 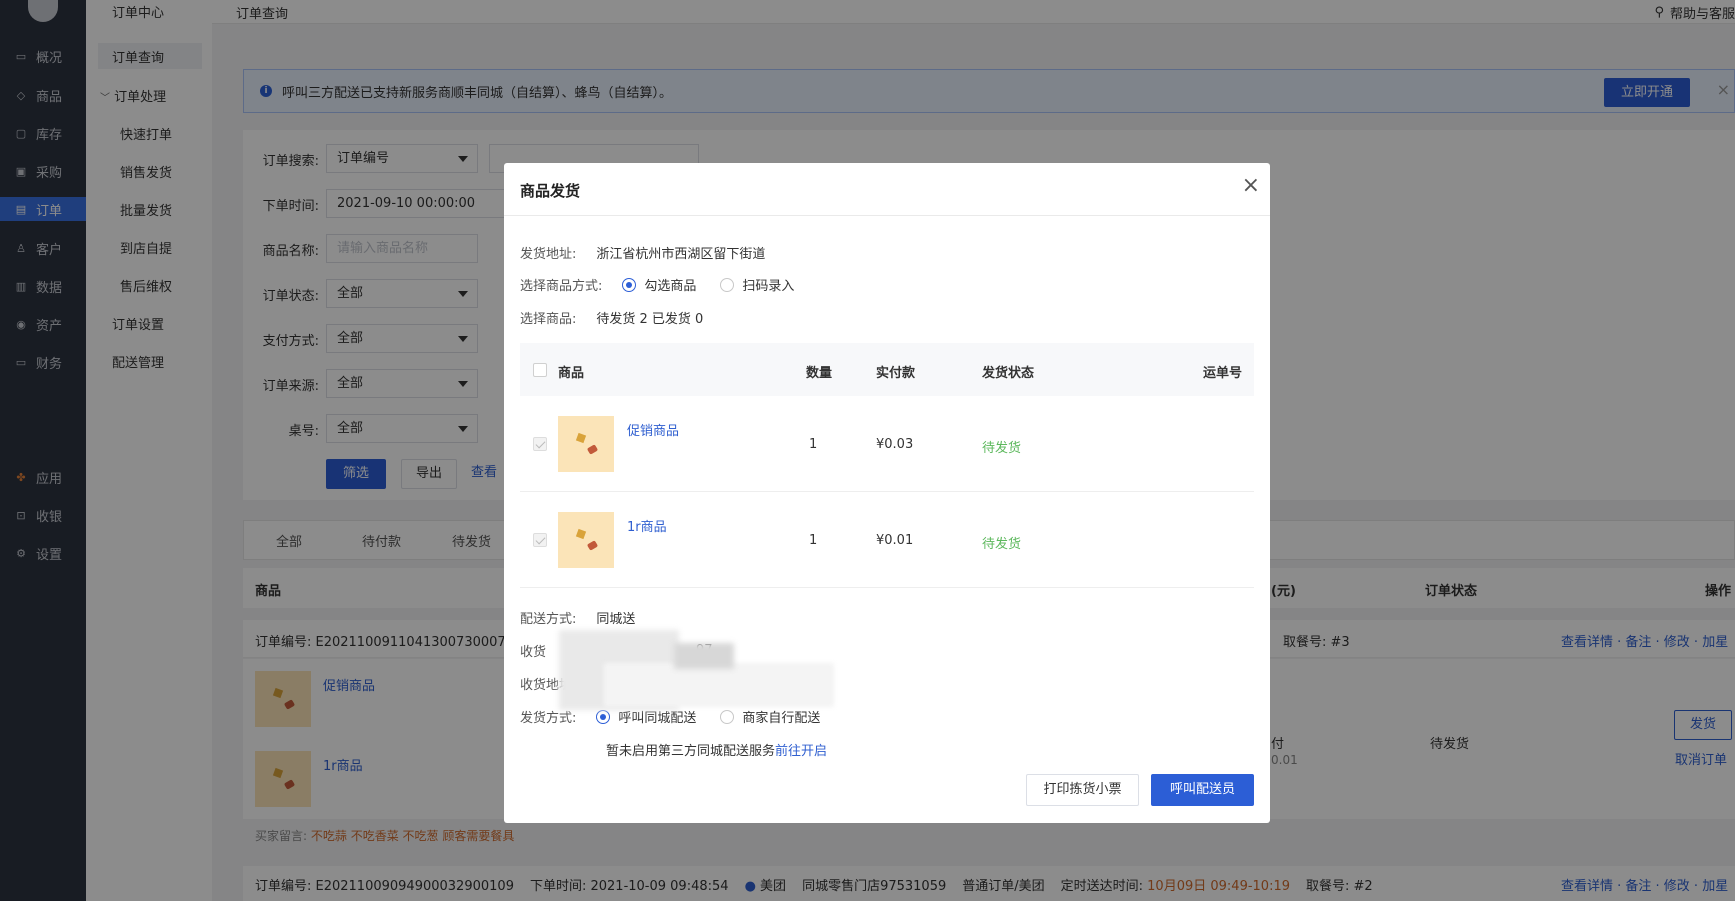 What do you see at coordinates (653, 429) in the screenshot?
I see `product-link: 促销商品` at bounding box center [653, 429].